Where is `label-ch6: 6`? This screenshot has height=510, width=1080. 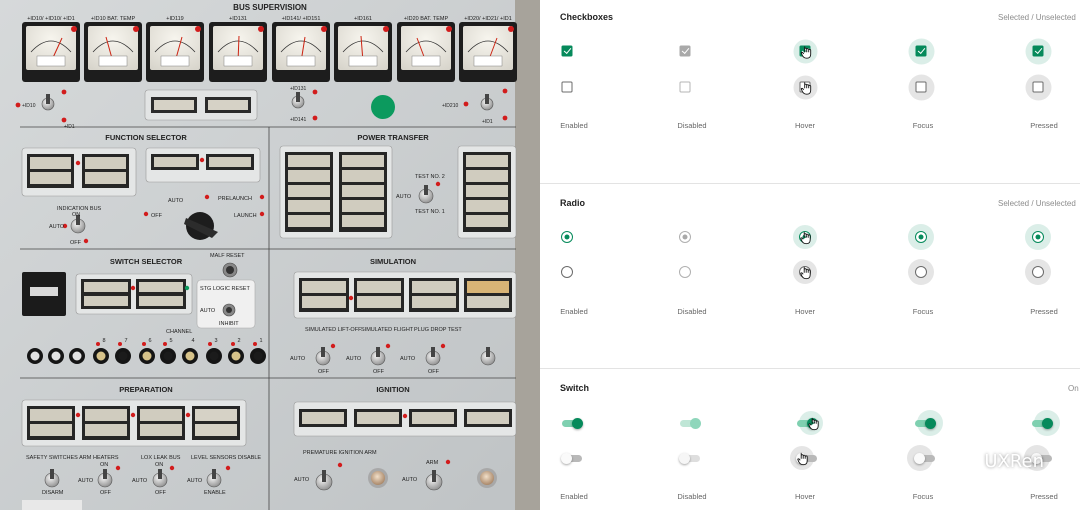 label-ch6: 6 is located at coordinates (149, 341).